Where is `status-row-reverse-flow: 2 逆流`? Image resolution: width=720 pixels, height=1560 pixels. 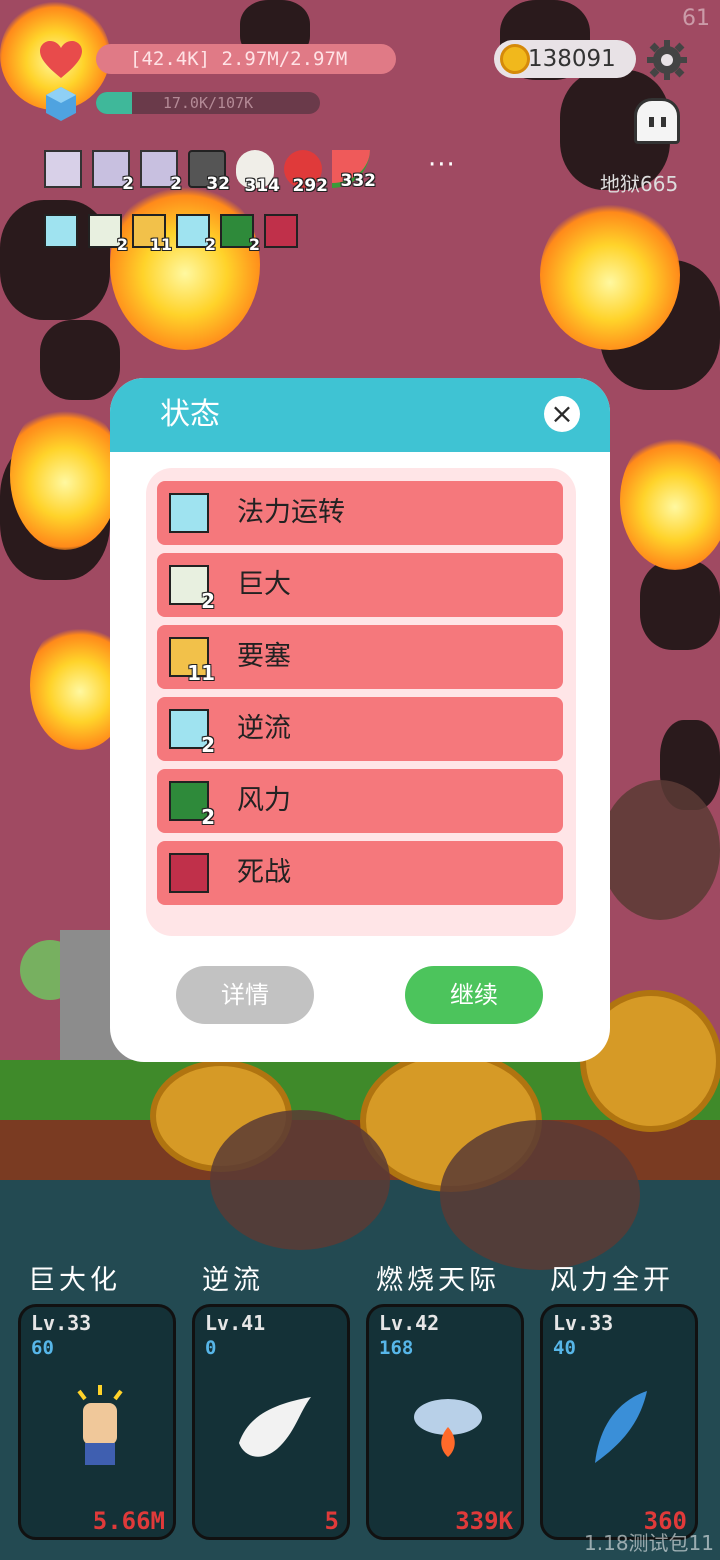 status-row-reverse-flow: 2 逆流 is located at coordinates (360, 729).